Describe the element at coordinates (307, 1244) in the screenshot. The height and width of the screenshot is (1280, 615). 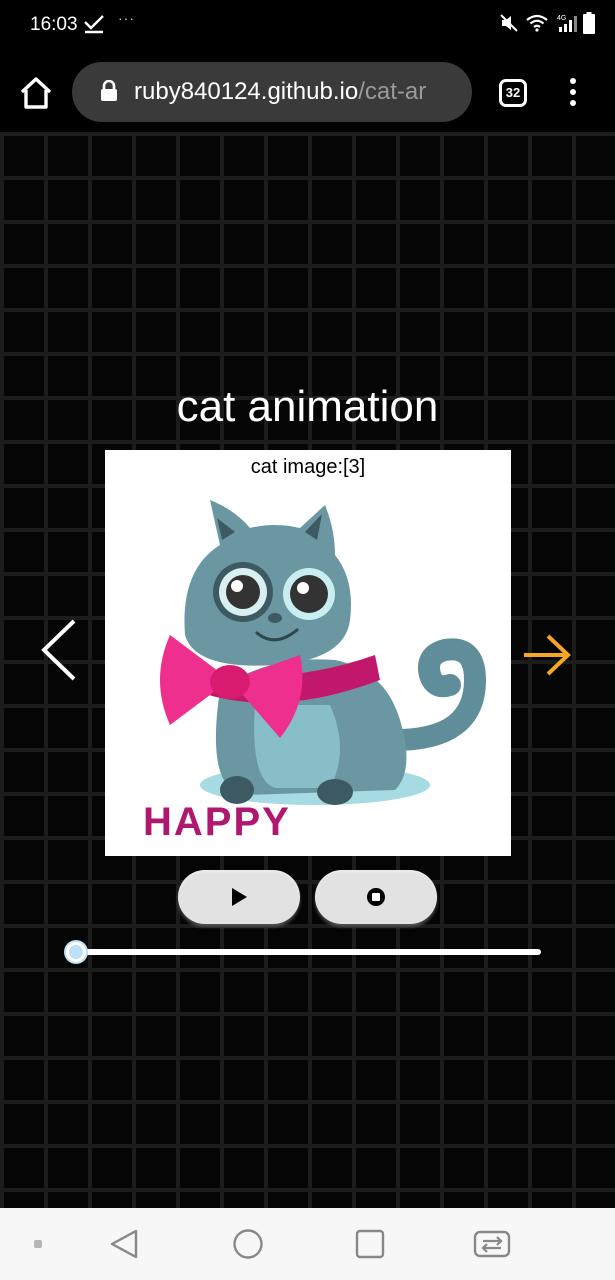
I see `system-navigation-bar` at that location.